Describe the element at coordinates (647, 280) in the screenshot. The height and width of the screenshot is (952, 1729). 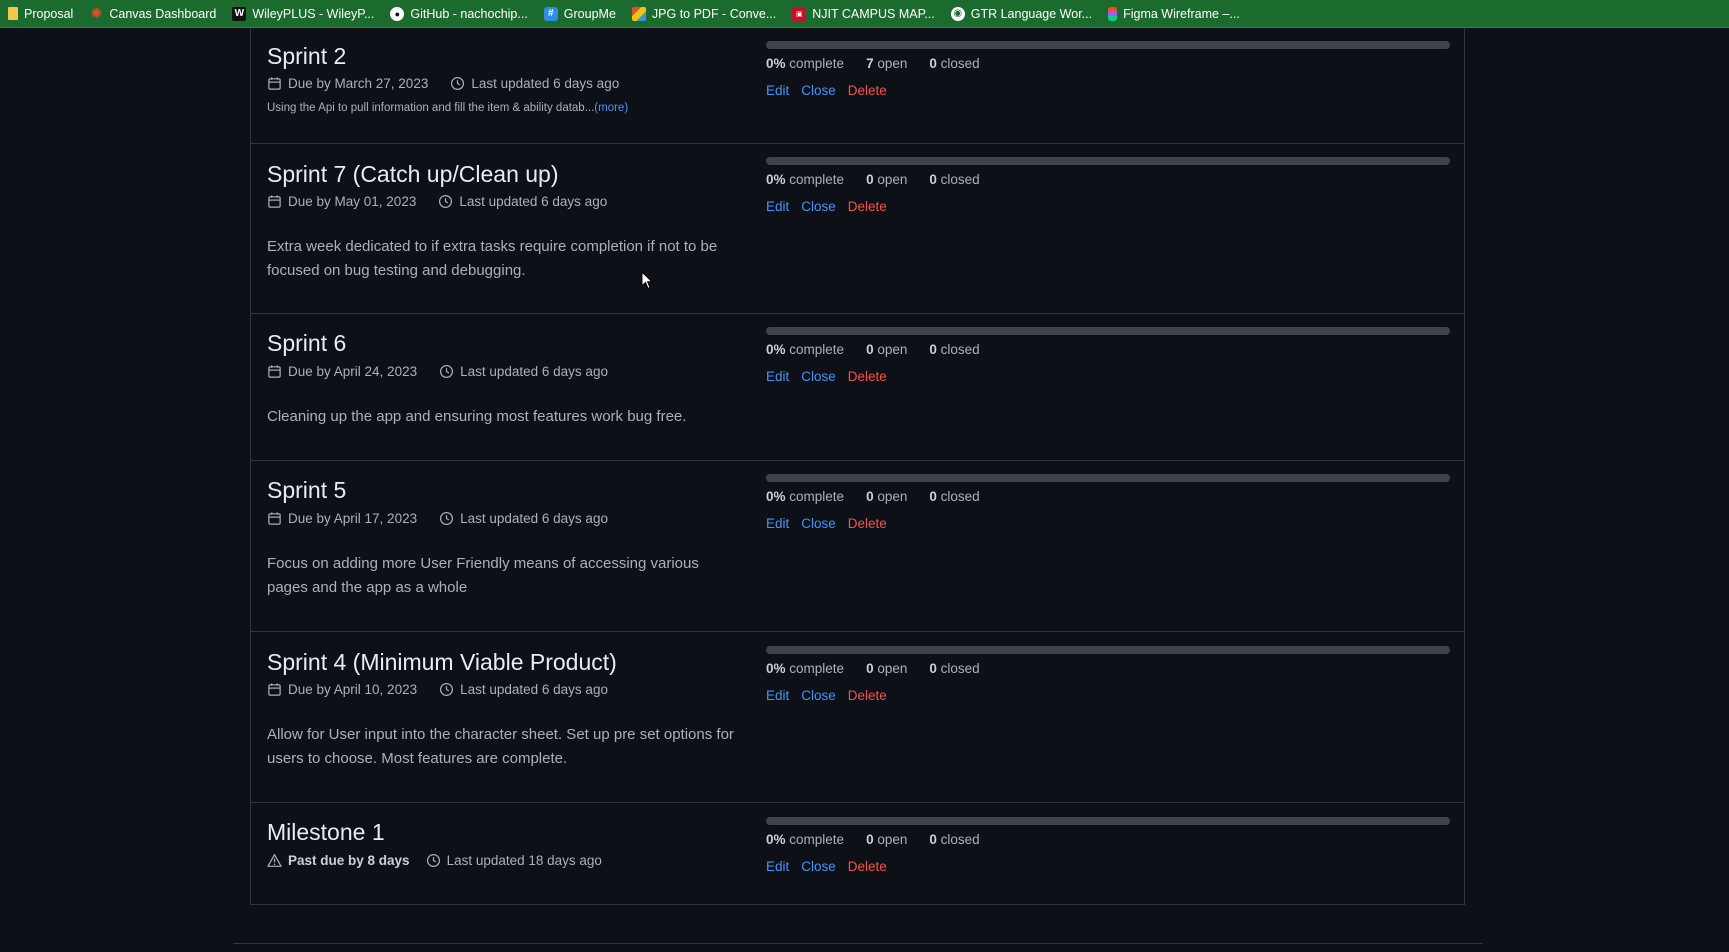
I see `mouse-cursor-icon` at that location.